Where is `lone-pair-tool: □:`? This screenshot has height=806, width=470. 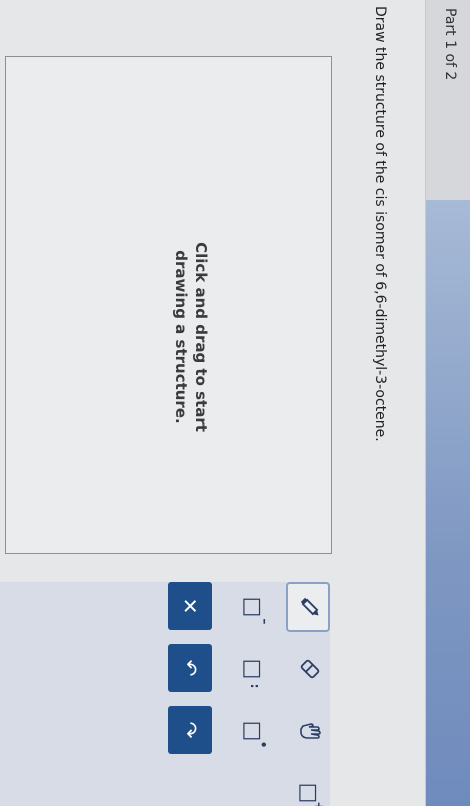 lone-pair-tool: □: is located at coordinates (252, 669).